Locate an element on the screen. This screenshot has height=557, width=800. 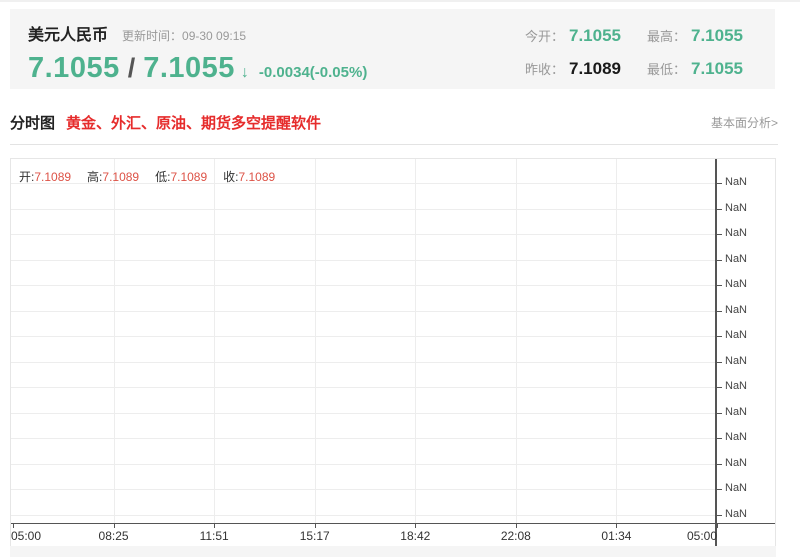
x-tick-label: 08:25 is located at coordinates (113, 536).